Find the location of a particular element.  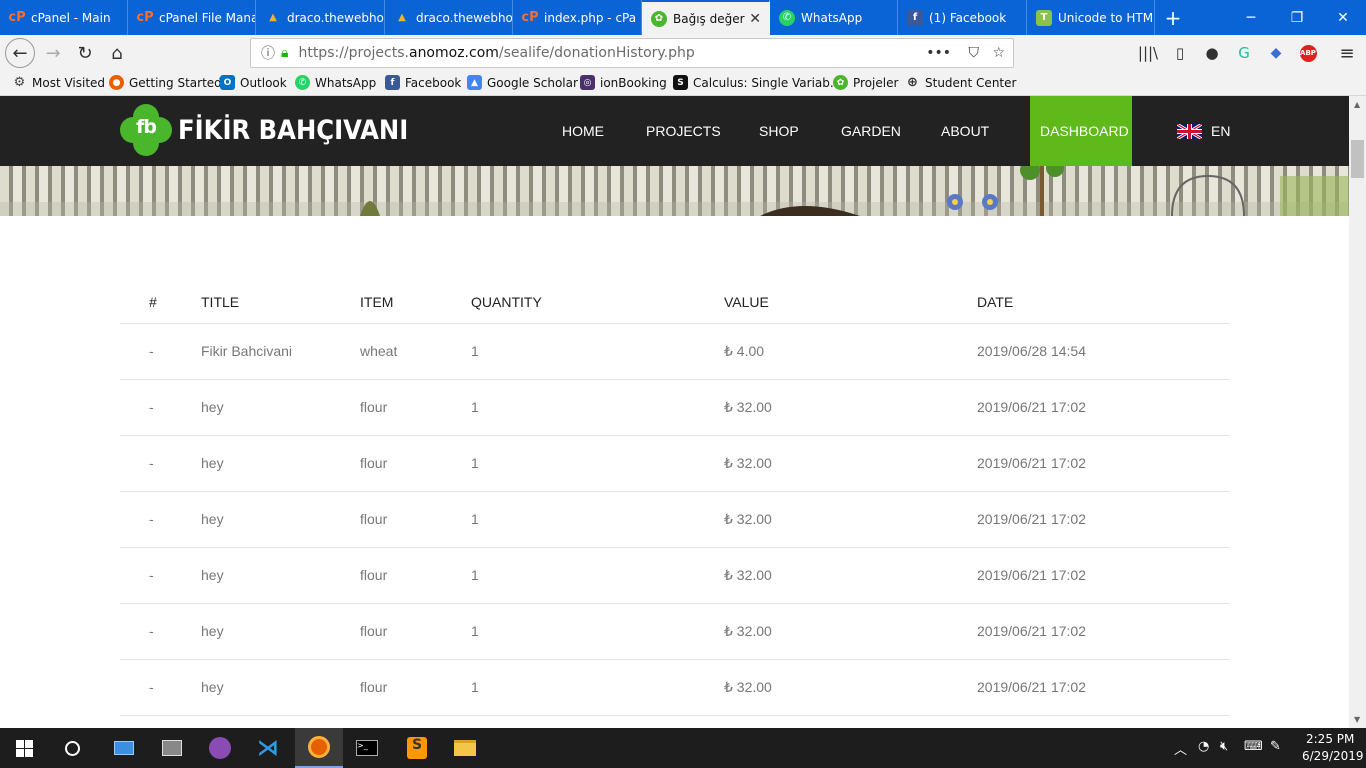

language-selector: EN is located at coordinates (1220, 131).